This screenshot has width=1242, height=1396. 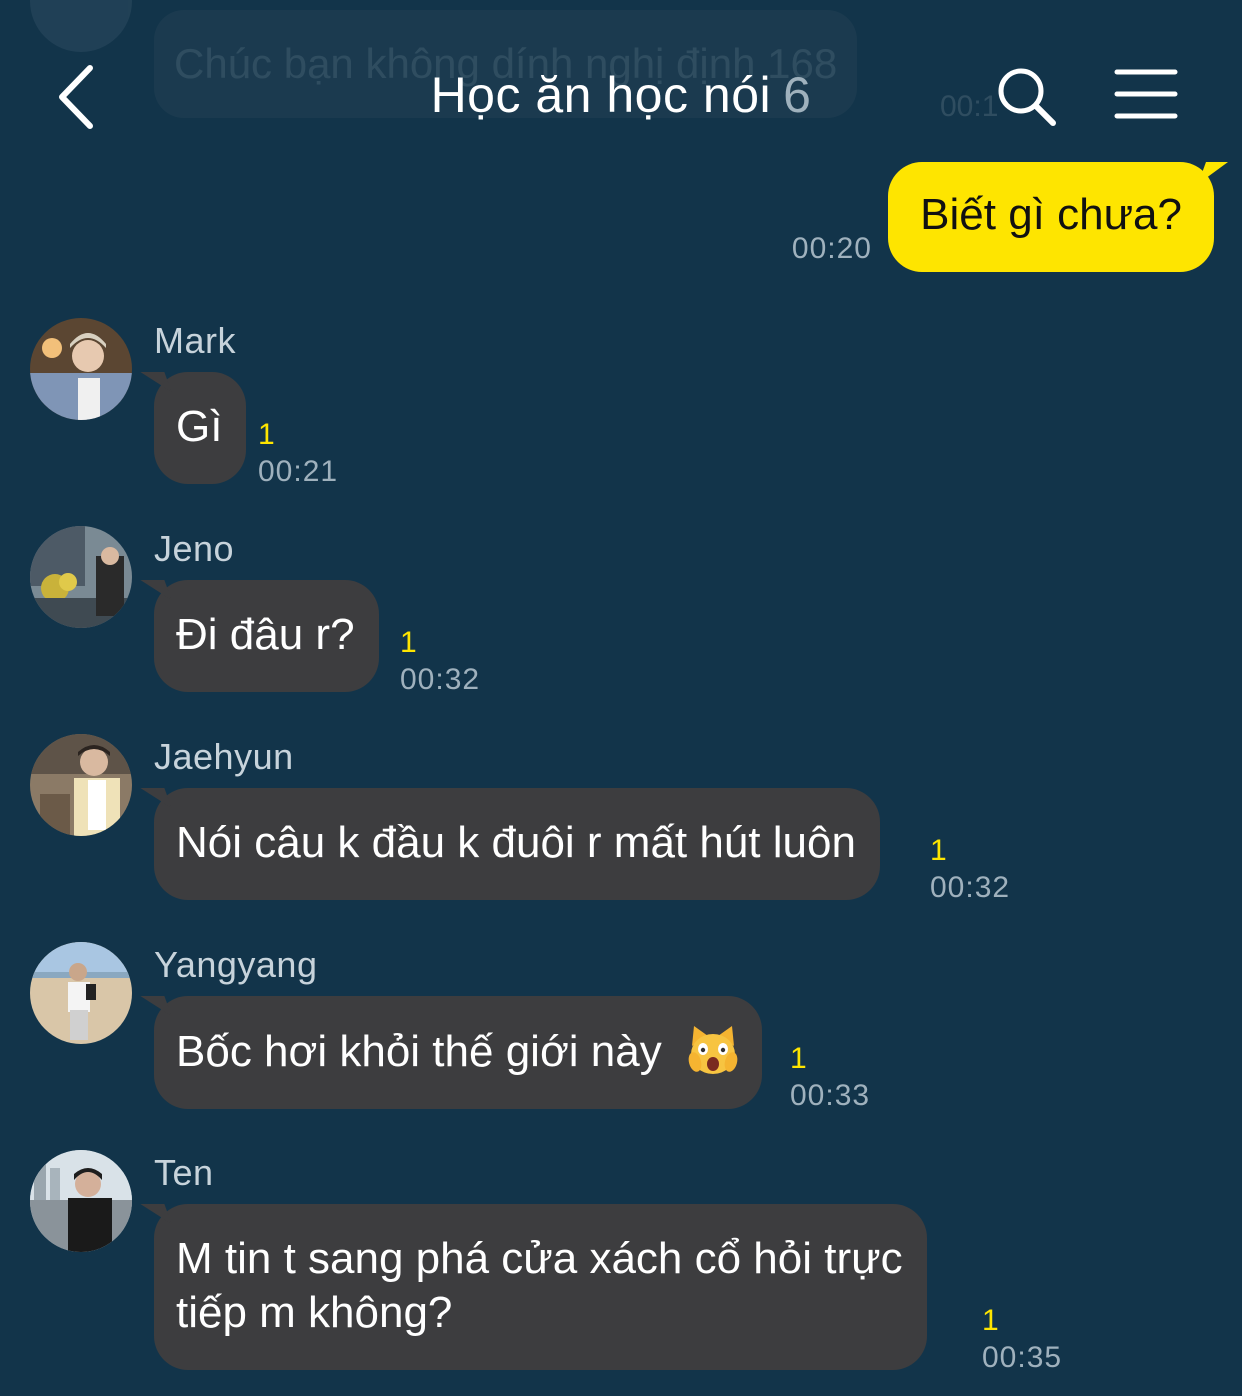 I want to click on search-icon, so click(x=1027, y=97).